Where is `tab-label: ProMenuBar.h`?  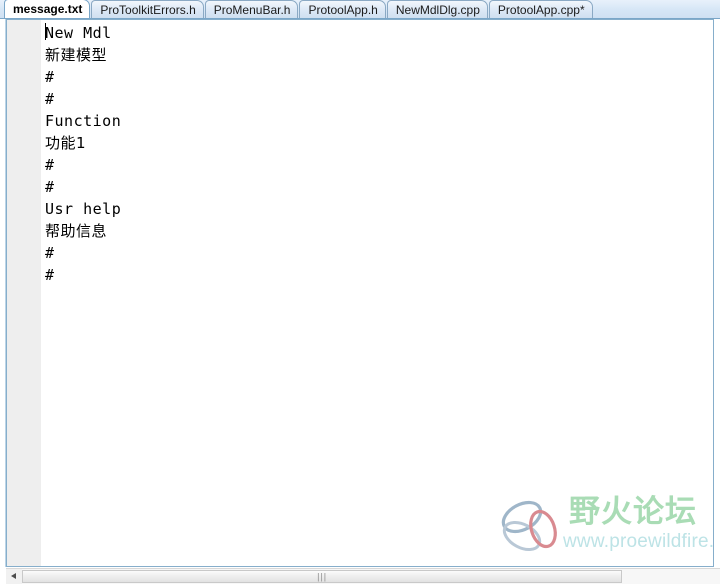
tab-label: ProMenuBar.h is located at coordinates (252, 10).